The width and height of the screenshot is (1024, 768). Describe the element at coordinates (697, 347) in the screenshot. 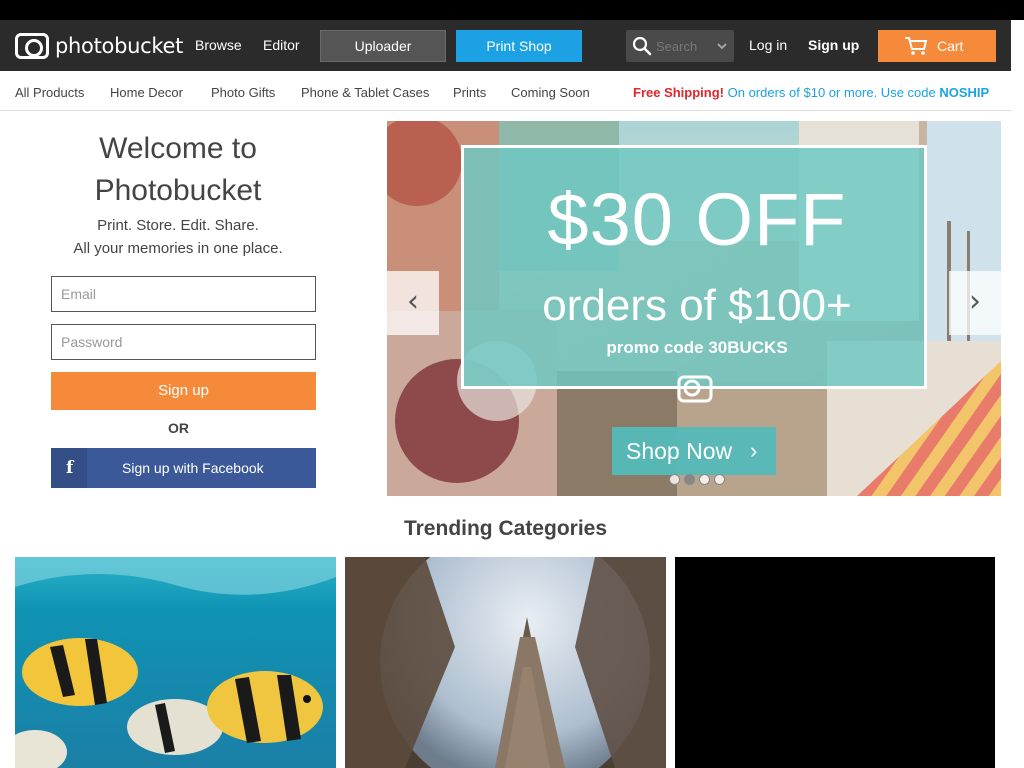

I see `hero-promo-code: promo code 30BUCKS` at that location.